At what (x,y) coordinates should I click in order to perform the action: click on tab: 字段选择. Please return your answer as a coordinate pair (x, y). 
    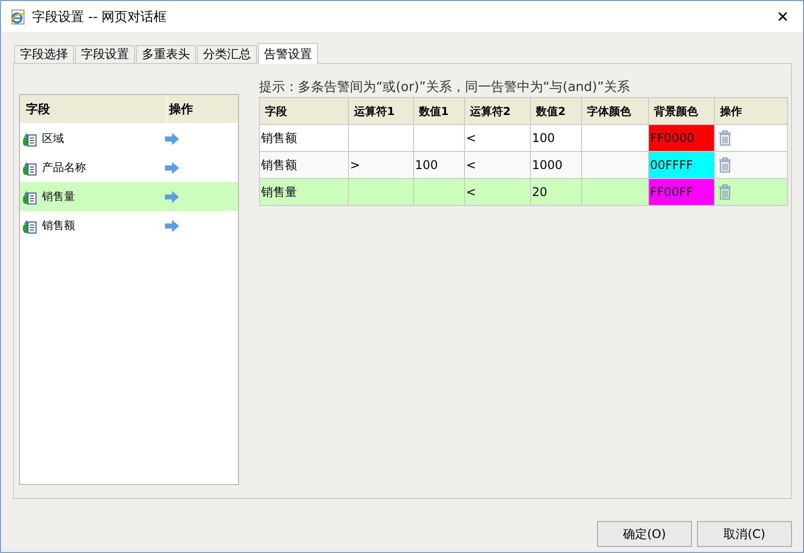
    Looking at the image, I should click on (44, 54).